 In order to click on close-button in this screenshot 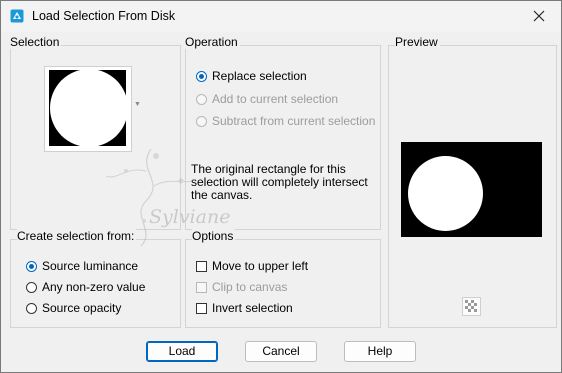, I will do `click(539, 16)`.